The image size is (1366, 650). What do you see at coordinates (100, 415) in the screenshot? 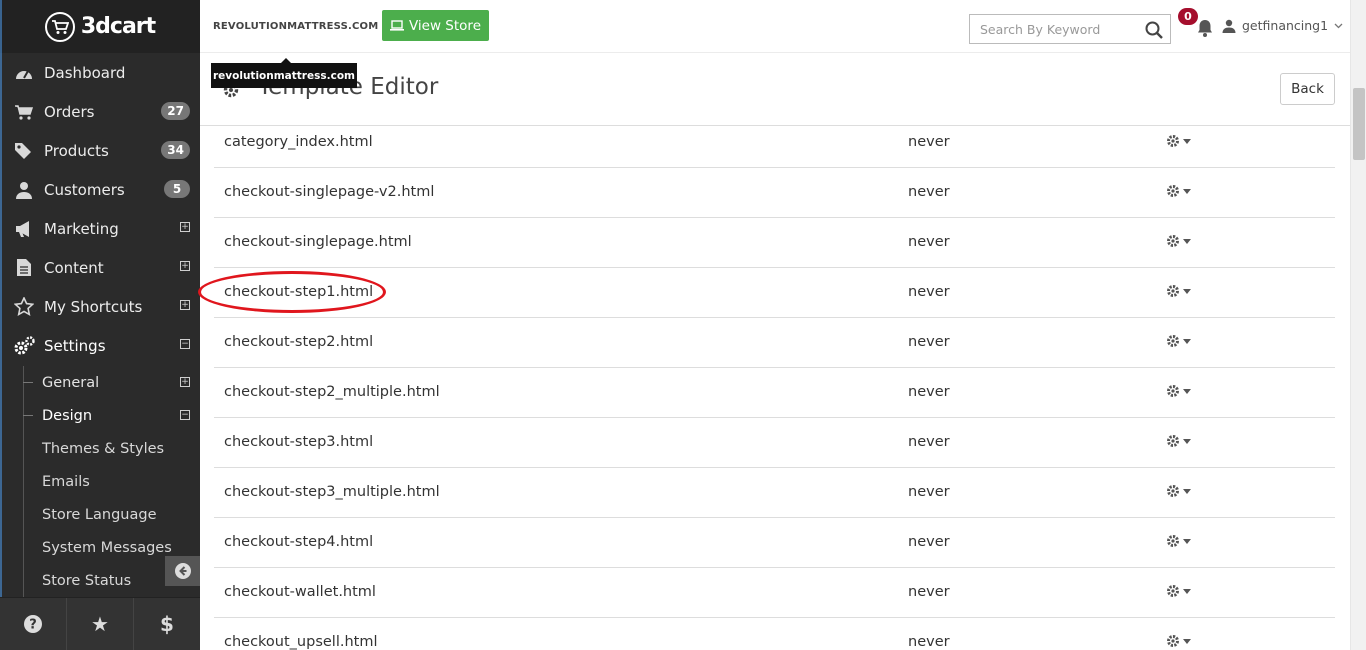
I see `subnav-item-design: Design −` at bounding box center [100, 415].